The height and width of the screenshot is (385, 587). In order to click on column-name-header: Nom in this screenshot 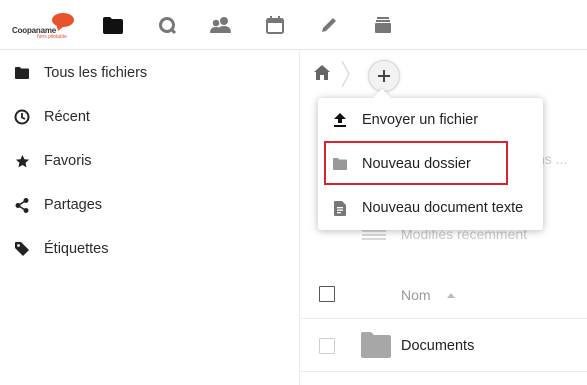, I will do `click(416, 295)`.